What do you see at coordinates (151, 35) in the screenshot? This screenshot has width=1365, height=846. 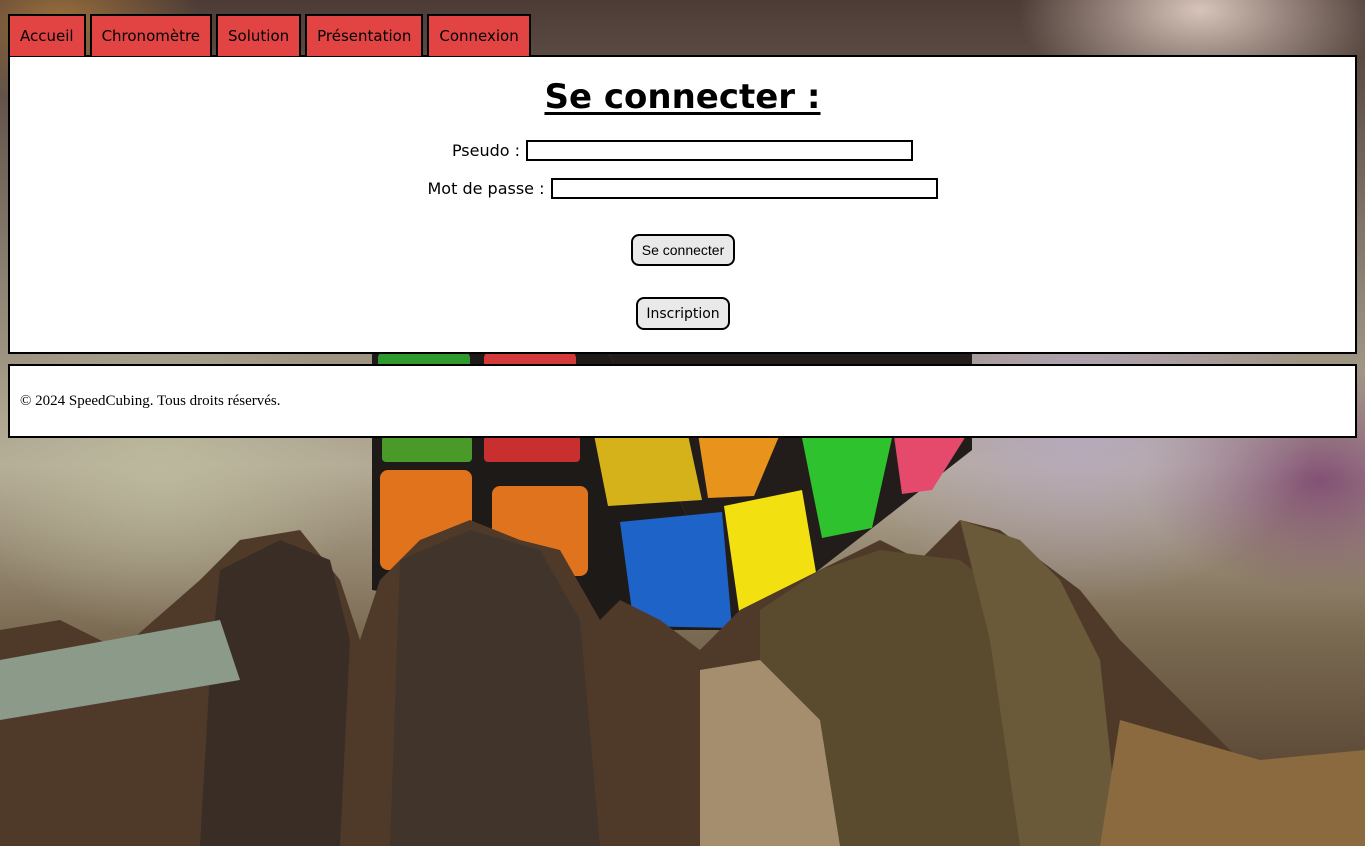 I see `tab-chronometre: Chronomètre` at bounding box center [151, 35].